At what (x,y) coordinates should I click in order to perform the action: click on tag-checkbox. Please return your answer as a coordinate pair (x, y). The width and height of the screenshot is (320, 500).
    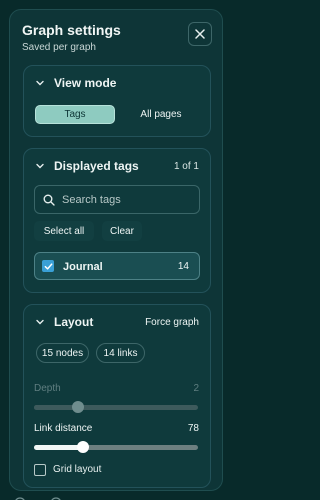
    Looking at the image, I should click on (48, 266).